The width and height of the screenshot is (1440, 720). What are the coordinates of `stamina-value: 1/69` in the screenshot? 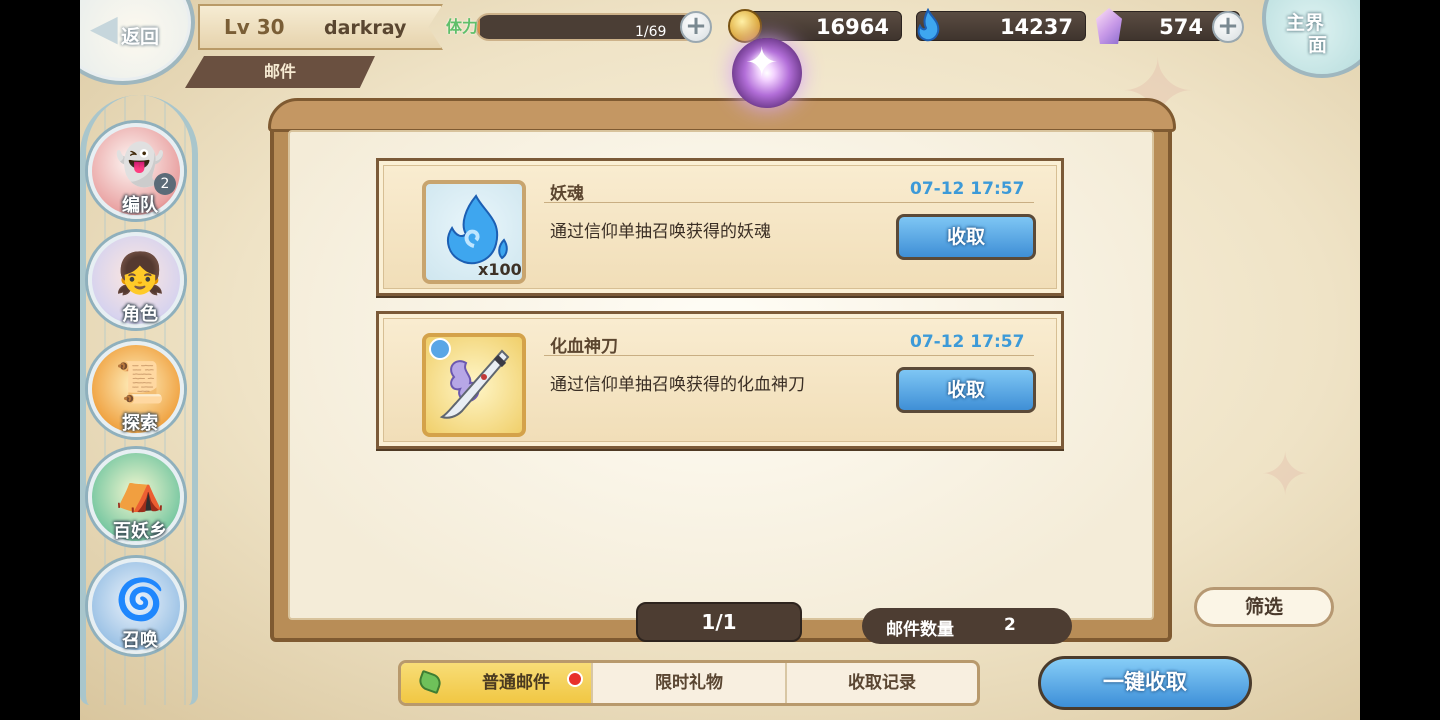 It's located at (651, 32).